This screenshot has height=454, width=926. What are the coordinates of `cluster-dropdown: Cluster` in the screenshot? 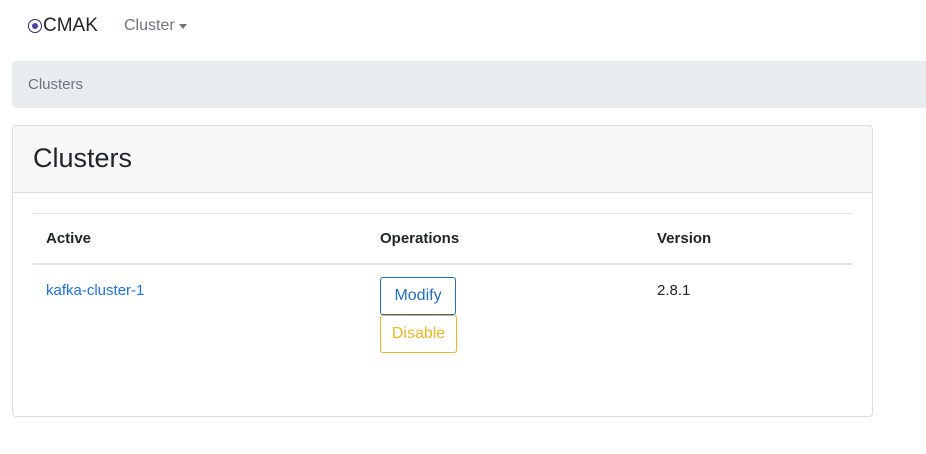 It's located at (155, 26).